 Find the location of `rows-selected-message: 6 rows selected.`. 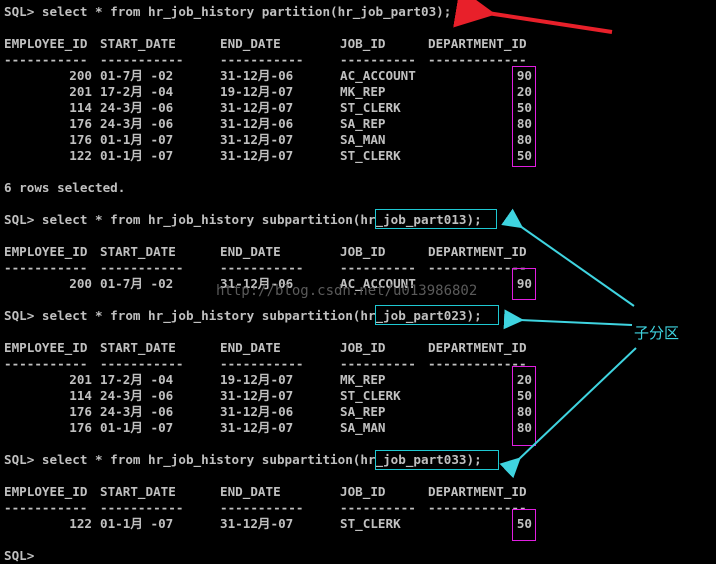

rows-selected-message: 6 rows selected. is located at coordinates (65, 187).